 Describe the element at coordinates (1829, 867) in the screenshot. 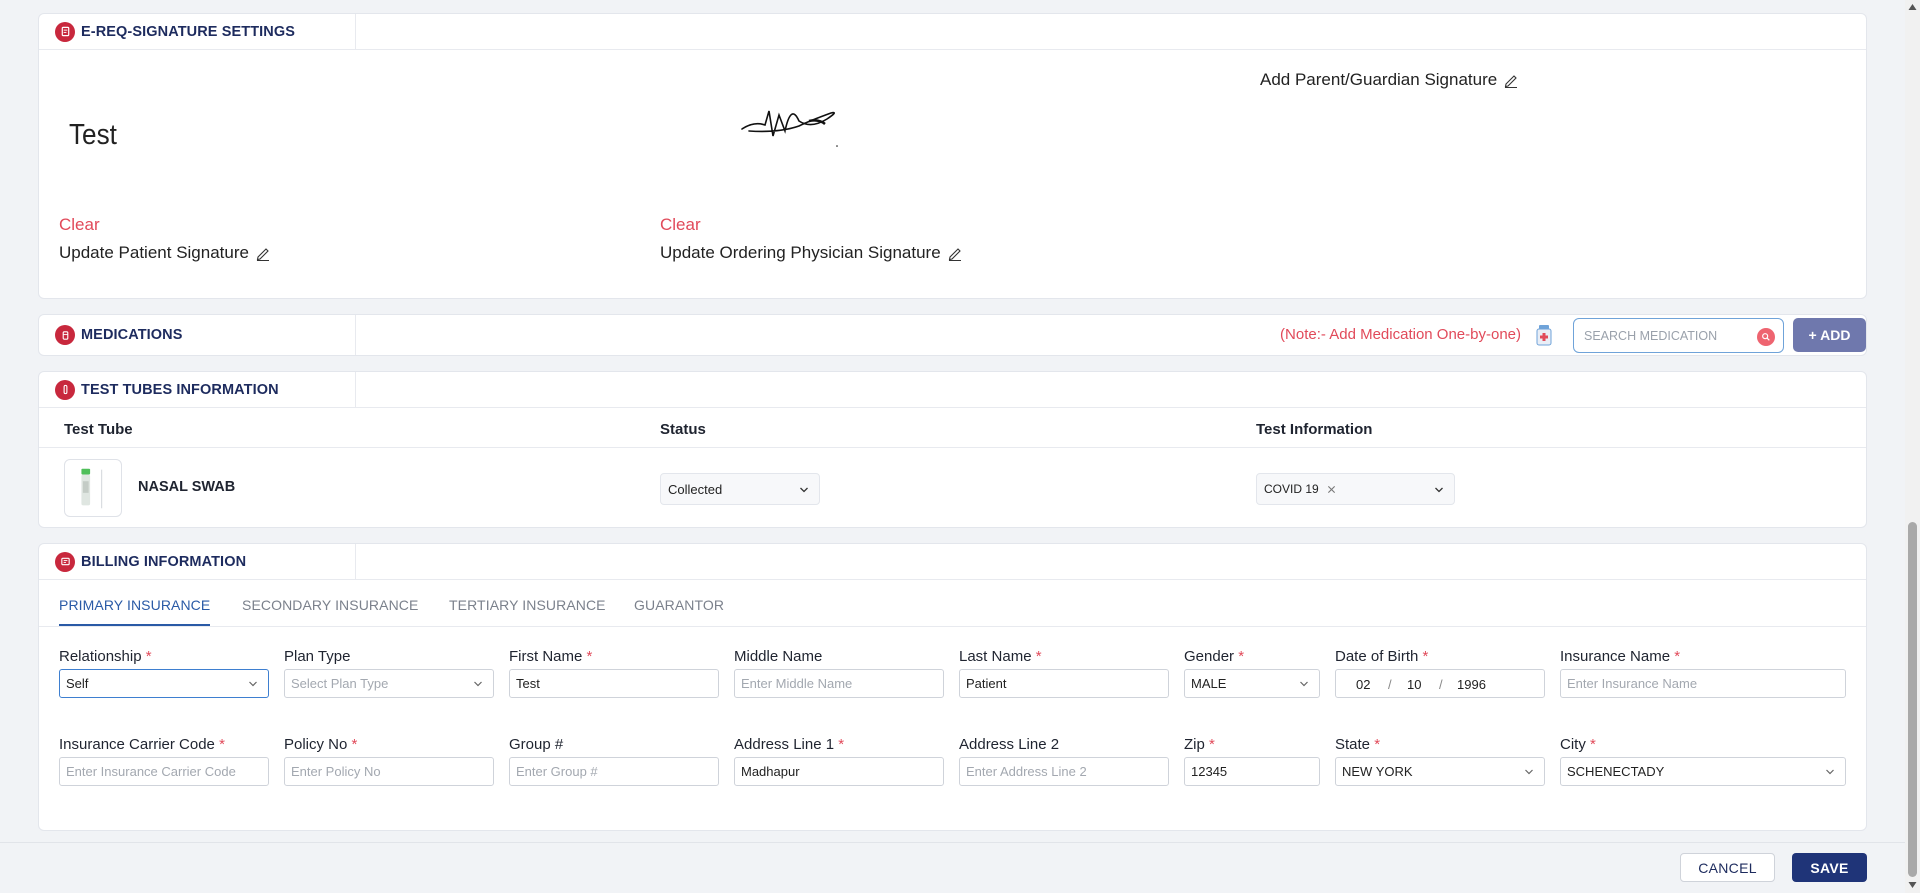

I see `save-button: SAVE` at that location.